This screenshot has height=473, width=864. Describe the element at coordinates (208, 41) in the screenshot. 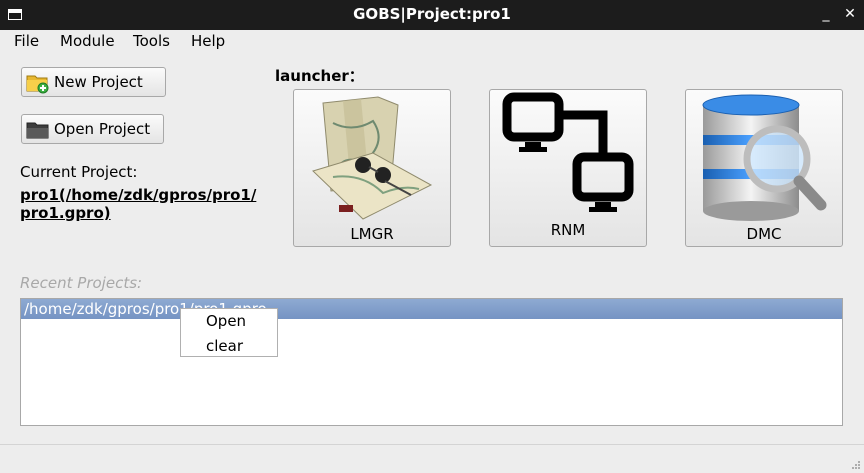

I see `menu-help: Help` at that location.